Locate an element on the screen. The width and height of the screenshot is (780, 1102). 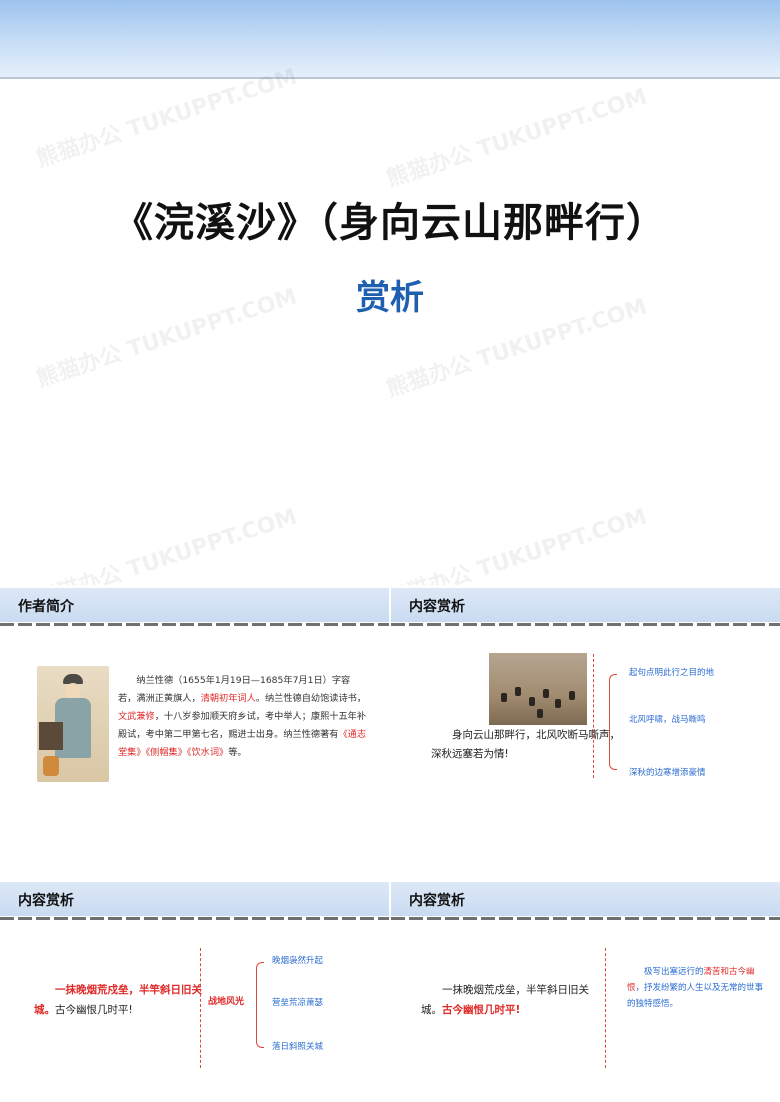
battle-photo is located at coordinates (538, 689).